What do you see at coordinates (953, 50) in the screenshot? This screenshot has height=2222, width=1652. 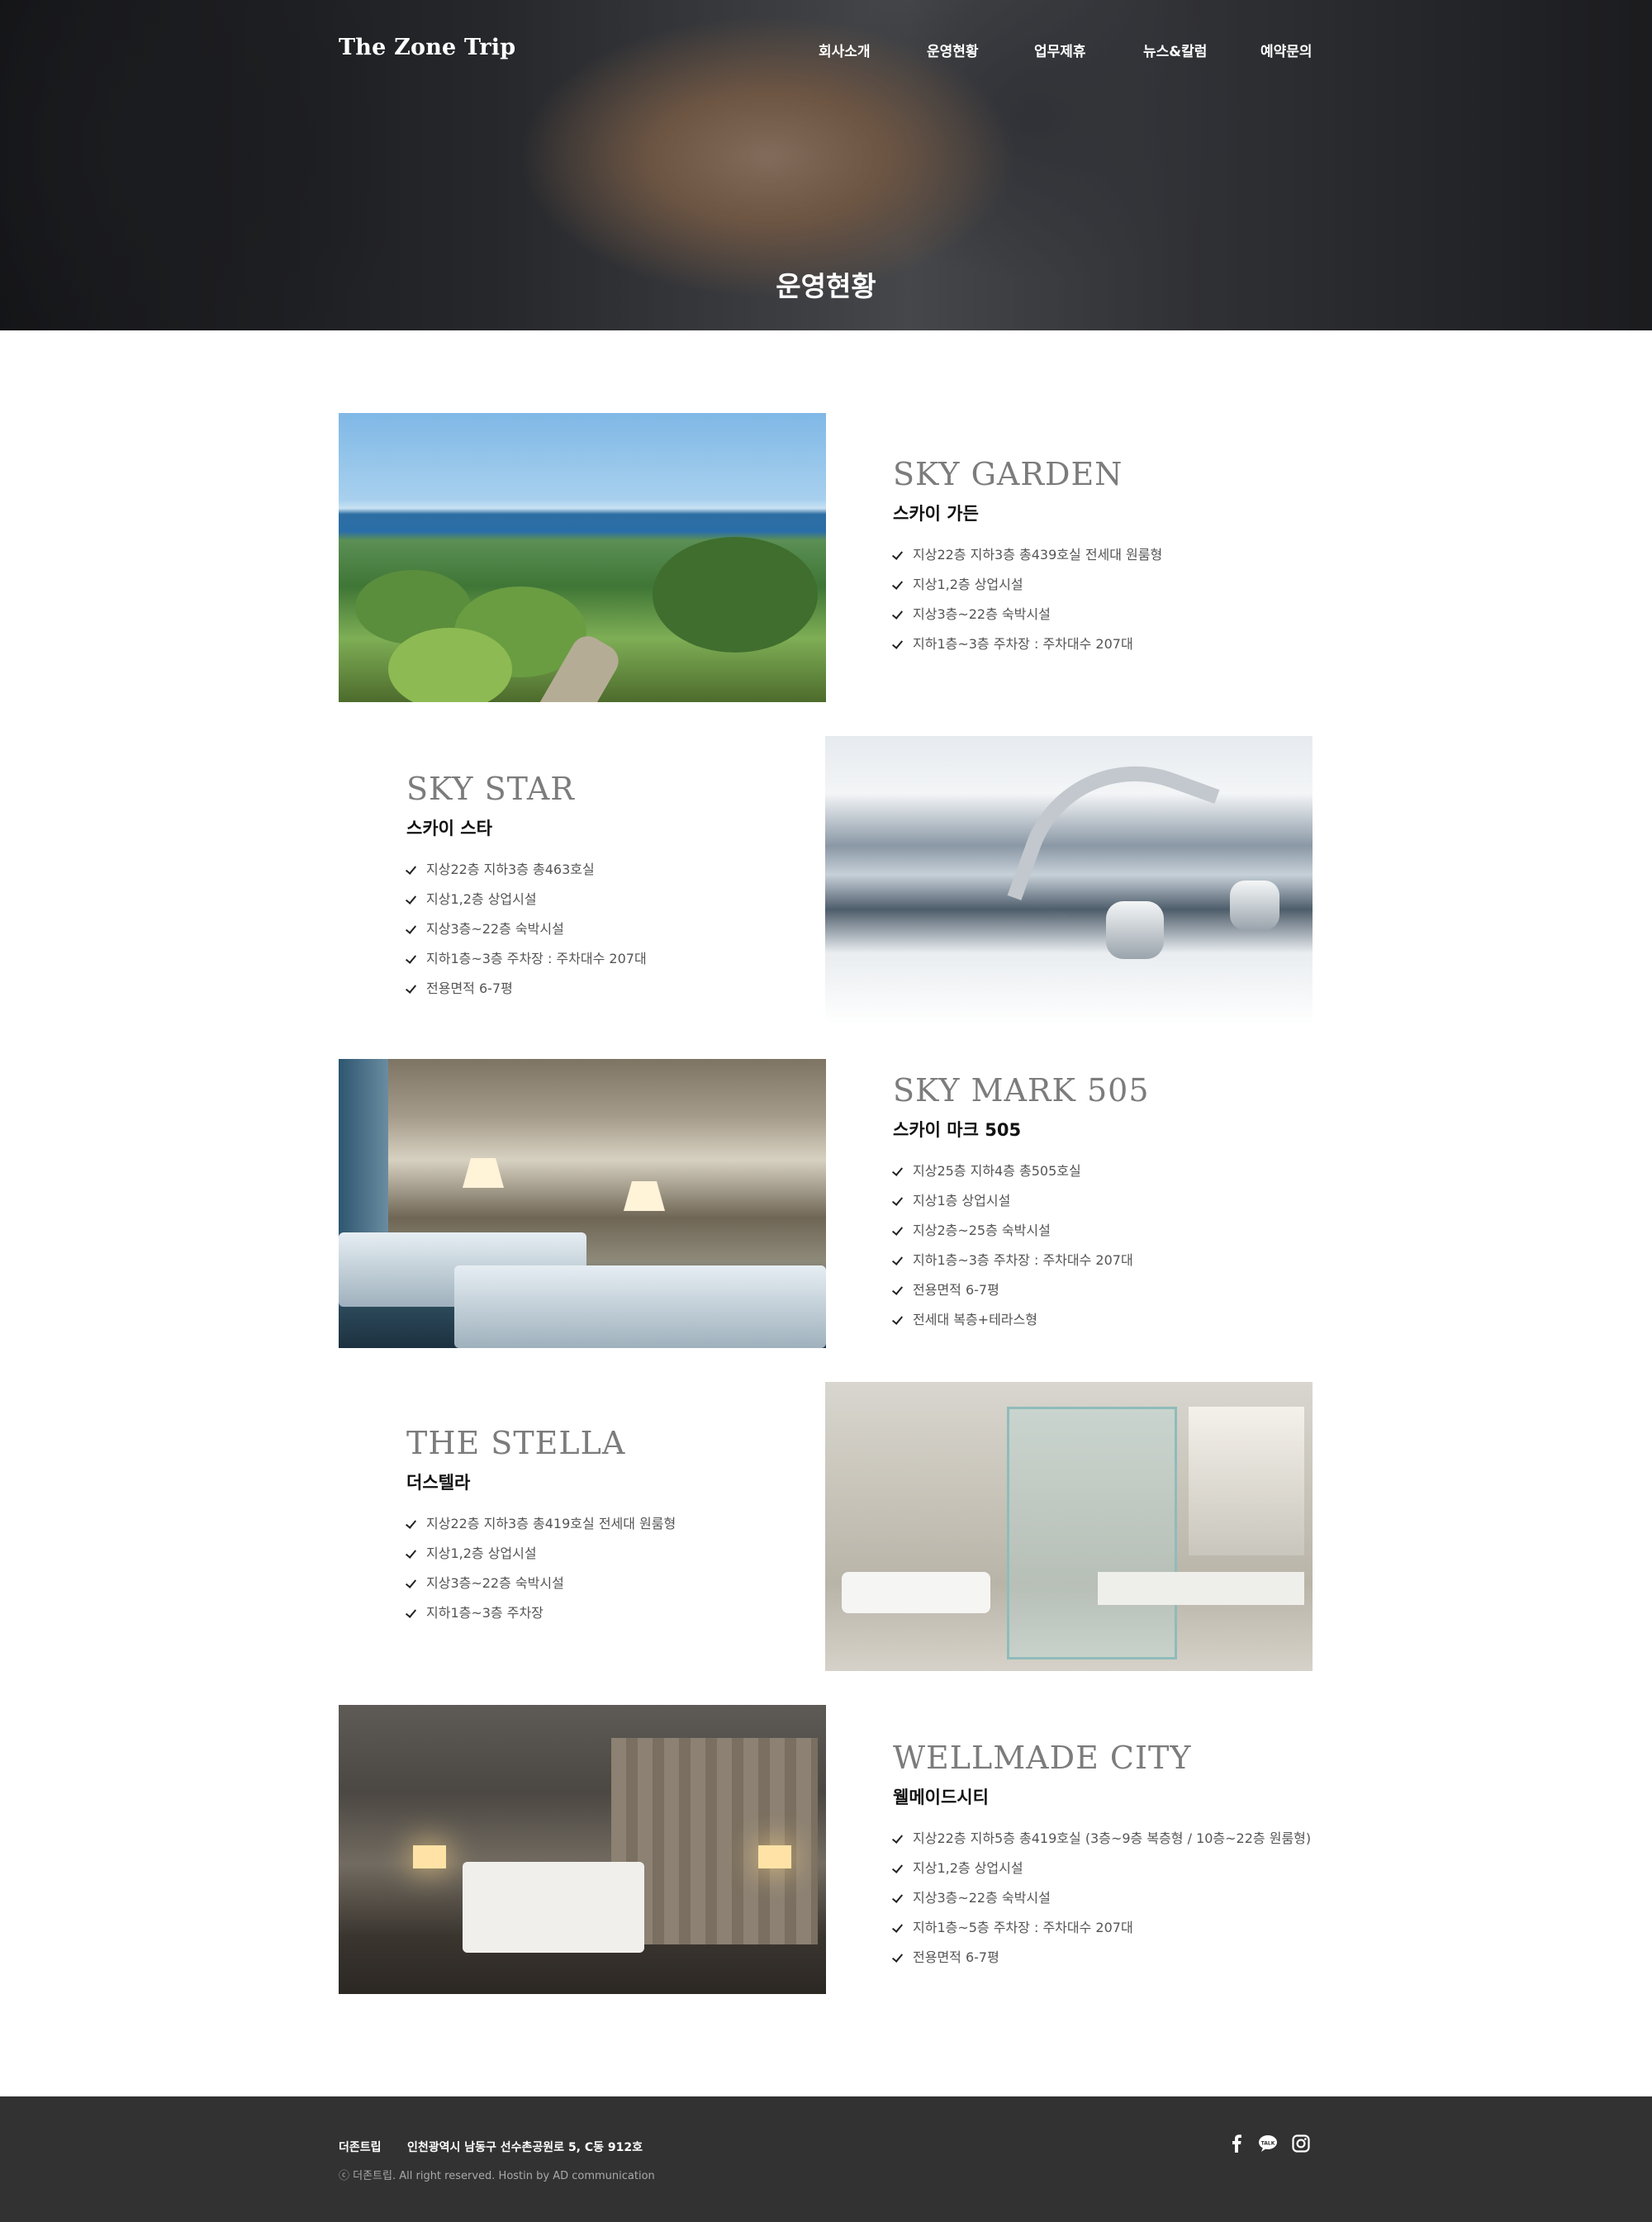 I see `nav-item-operations: 운영현황` at bounding box center [953, 50].